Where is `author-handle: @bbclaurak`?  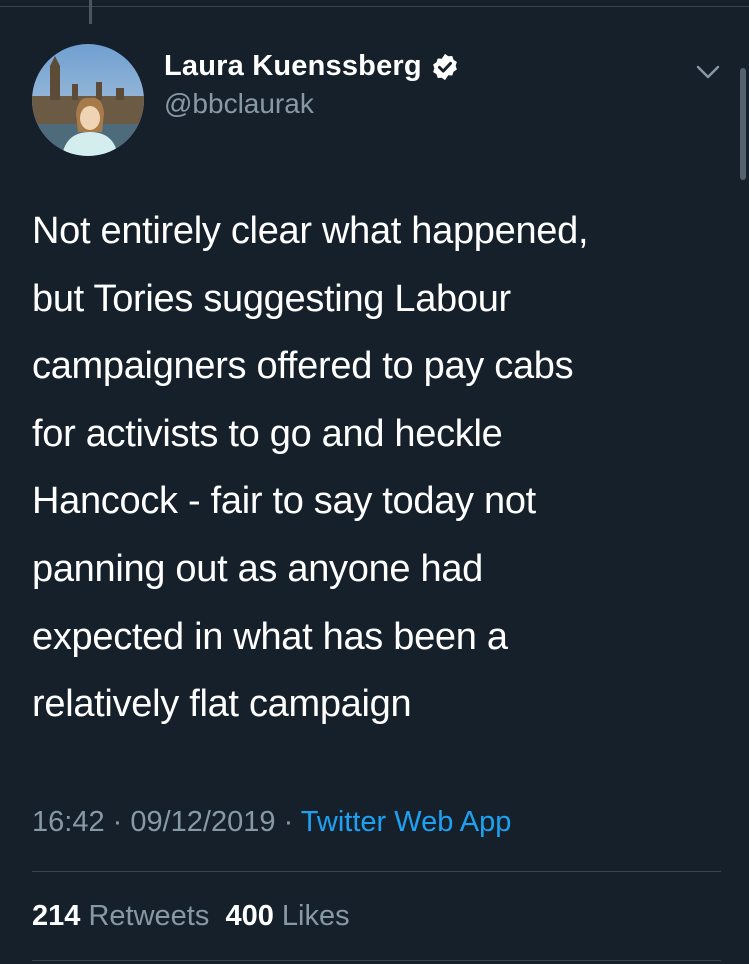 author-handle: @bbclaurak is located at coordinates (239, 104).